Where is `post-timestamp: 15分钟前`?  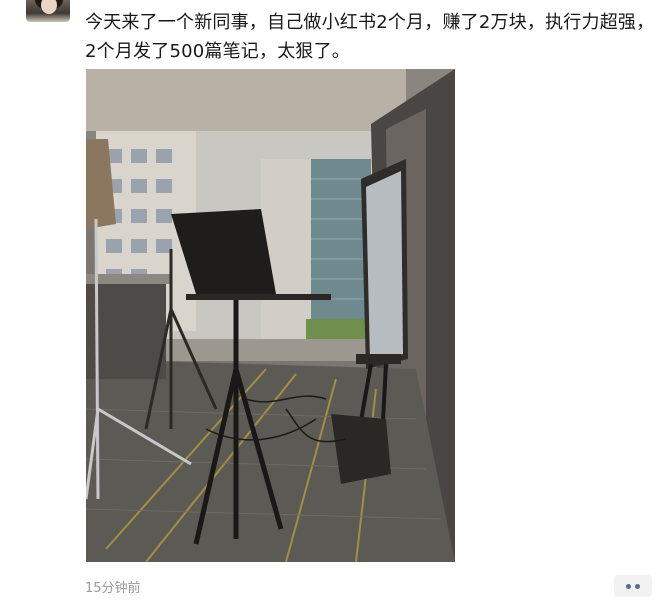
post-timestamp: 15分钟前 is located at coordinates (113, 588).